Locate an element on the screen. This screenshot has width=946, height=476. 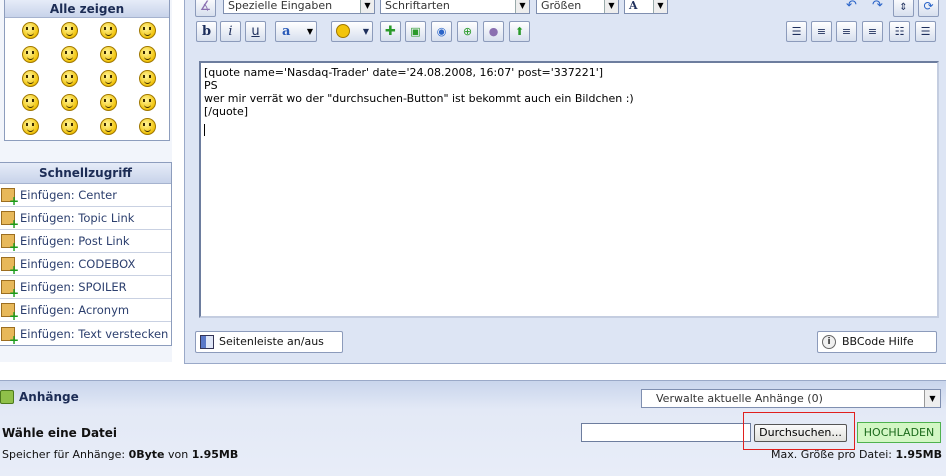
quick-access-label: Einfügen: Acronym is located at coordinates (75, 310).